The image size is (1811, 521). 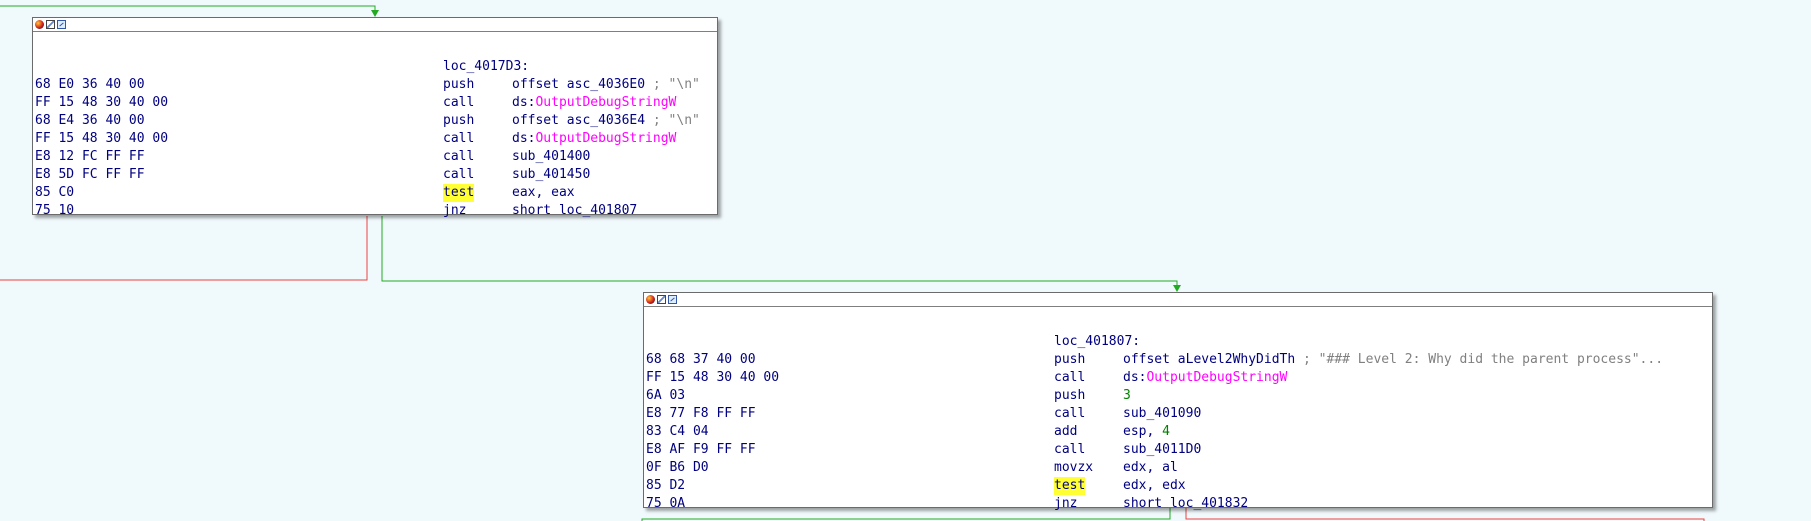 I want to click on operand-text: offset asc_4036E4, so click(x=578, y=120).